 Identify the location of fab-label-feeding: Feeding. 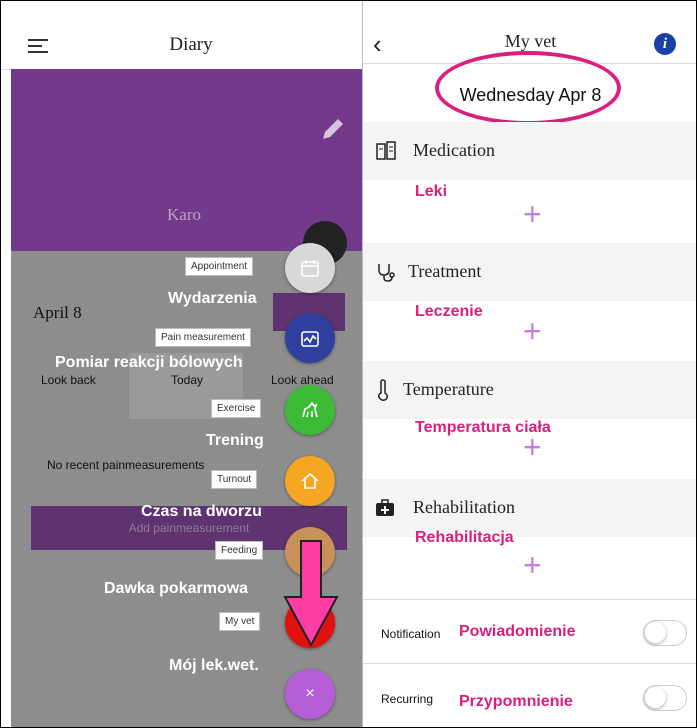
(239, 550).